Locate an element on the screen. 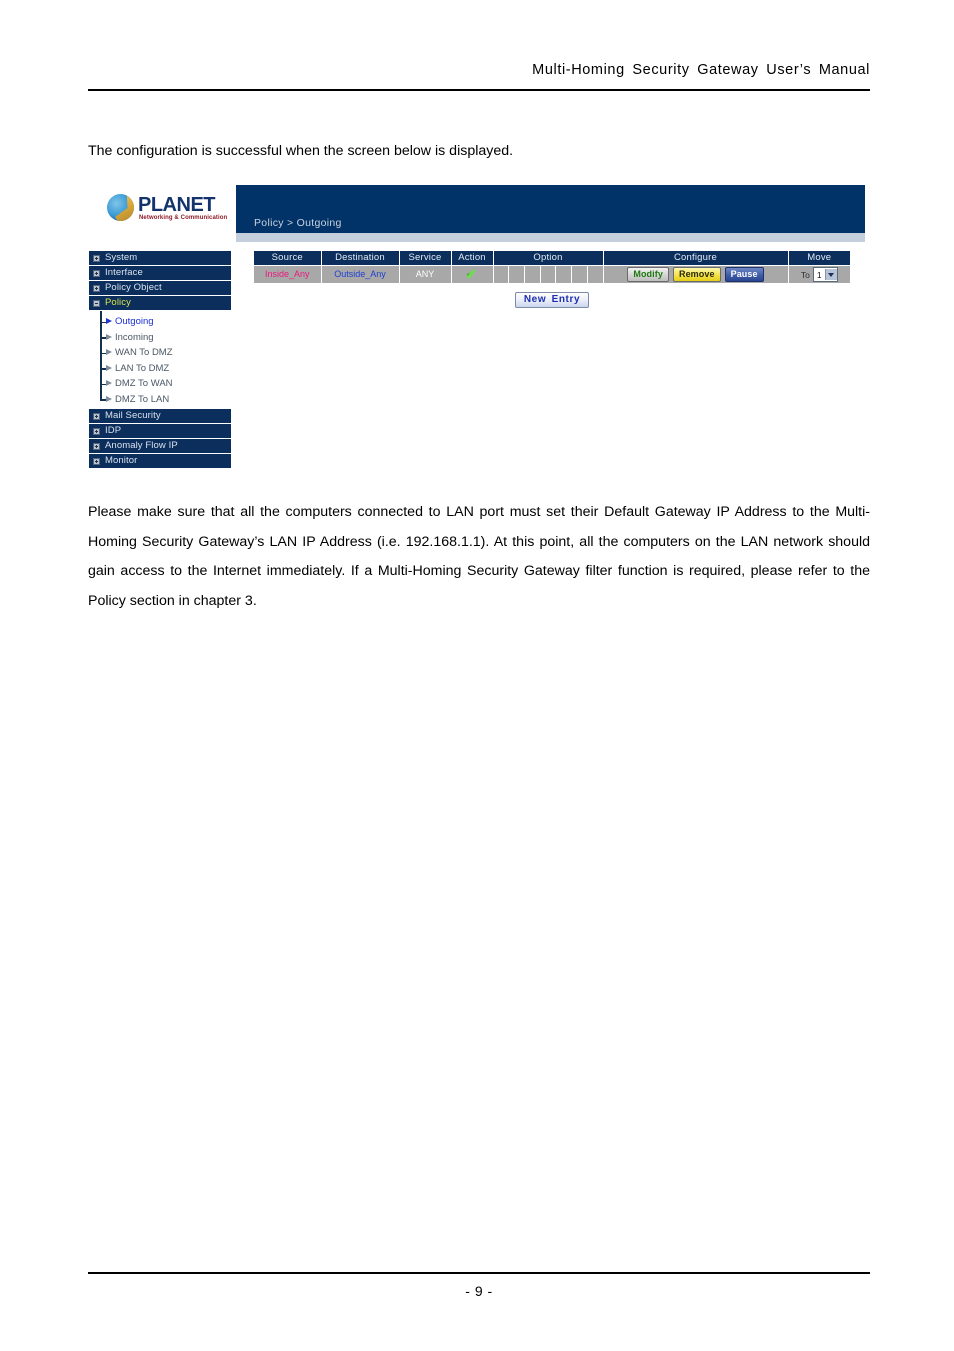 The width and height of the screenshot is (954, 1351). sidebar-item-outgoing: Outgoing is located at coordinates (160, 322).